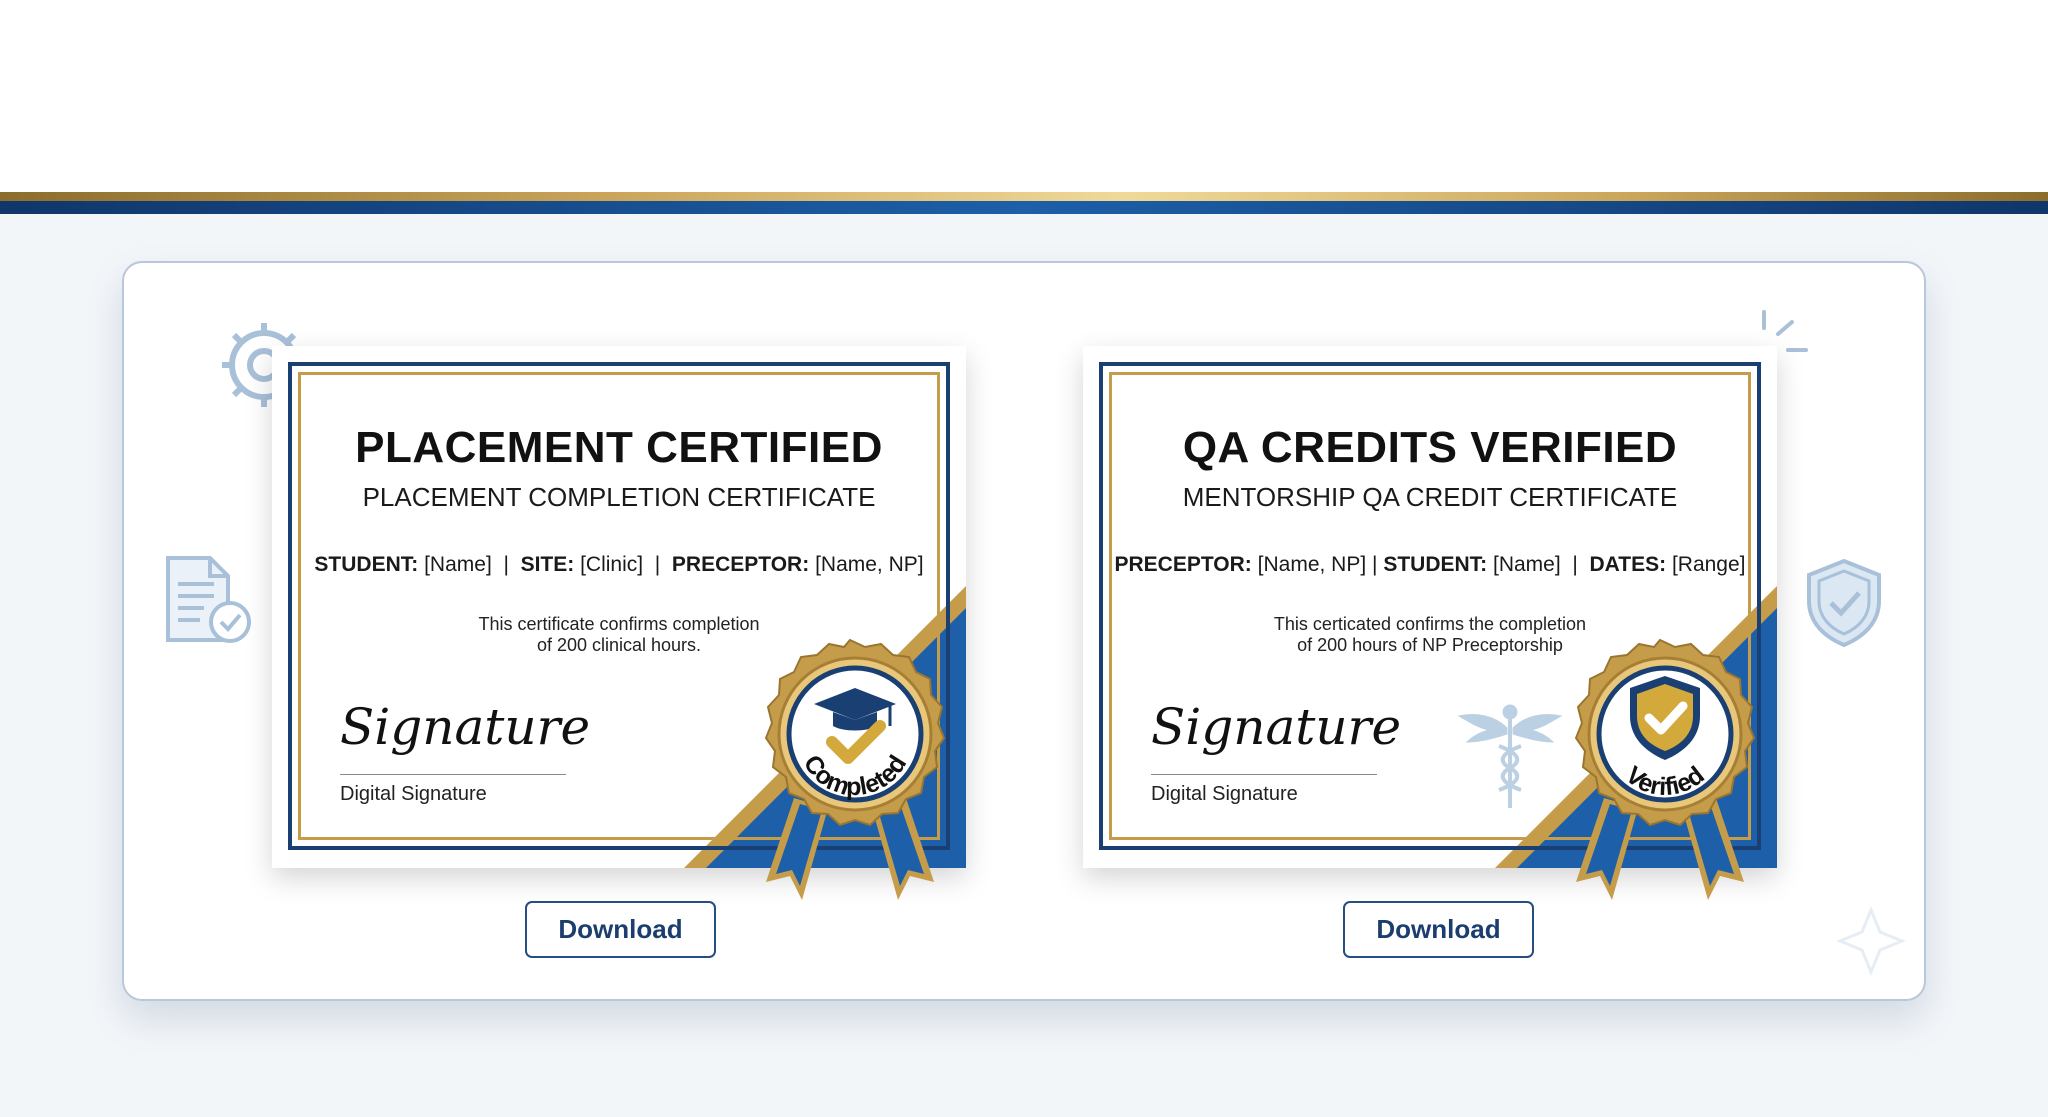 The width and height of the screenshot is (2048, 1117). I want to click on field-value: [Clinic], so click(612, 564).